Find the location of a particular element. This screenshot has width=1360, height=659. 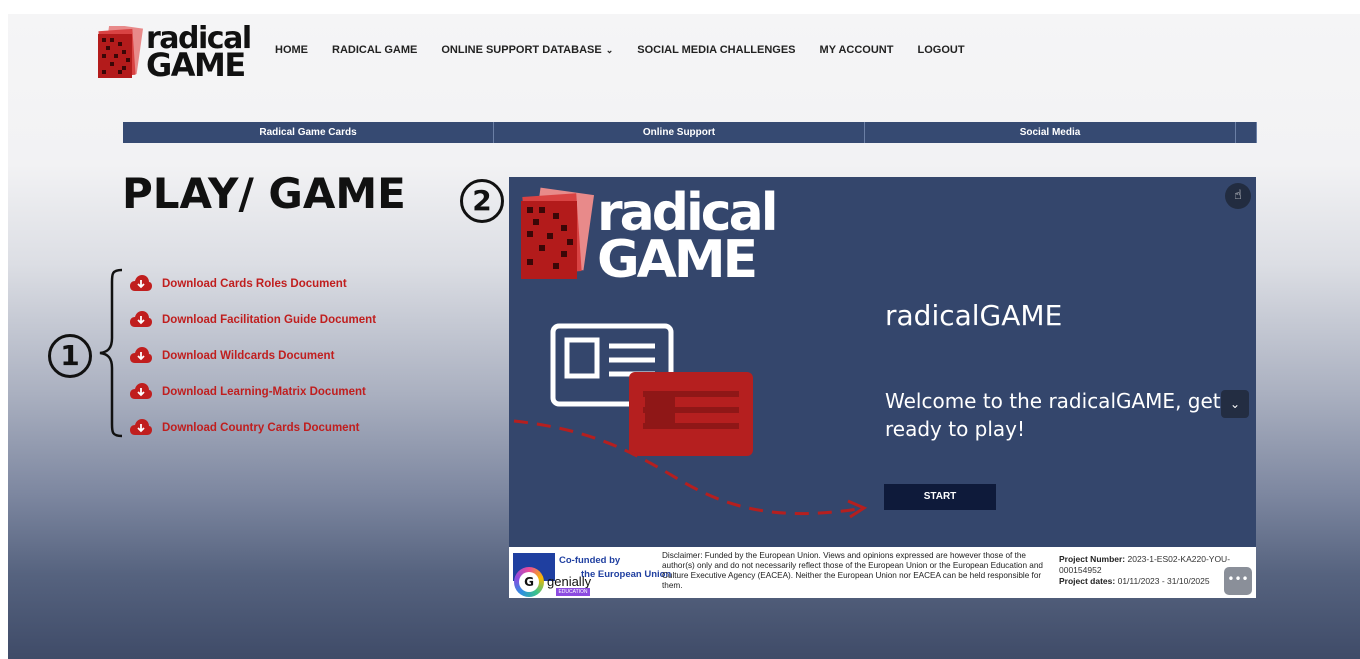

download-country-cards-link: Download Country Cards Document is located at coordinates (253, 428).